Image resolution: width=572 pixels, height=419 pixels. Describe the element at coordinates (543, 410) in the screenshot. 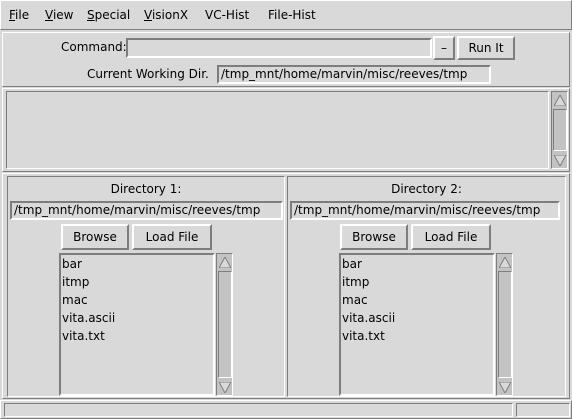

I see `status-indicator` at that location.